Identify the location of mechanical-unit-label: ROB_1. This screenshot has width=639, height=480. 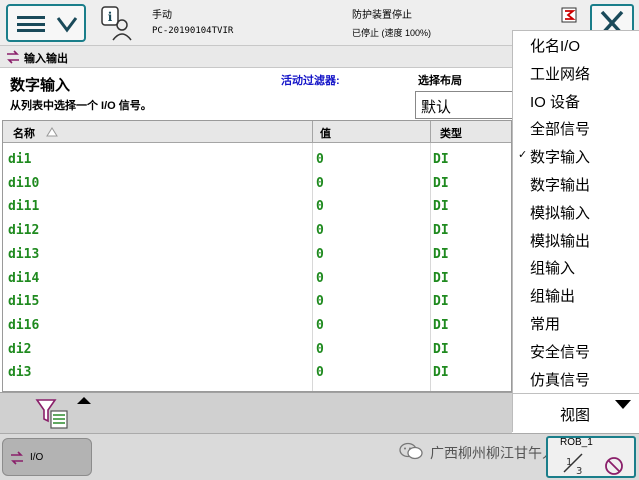
(576, 442).